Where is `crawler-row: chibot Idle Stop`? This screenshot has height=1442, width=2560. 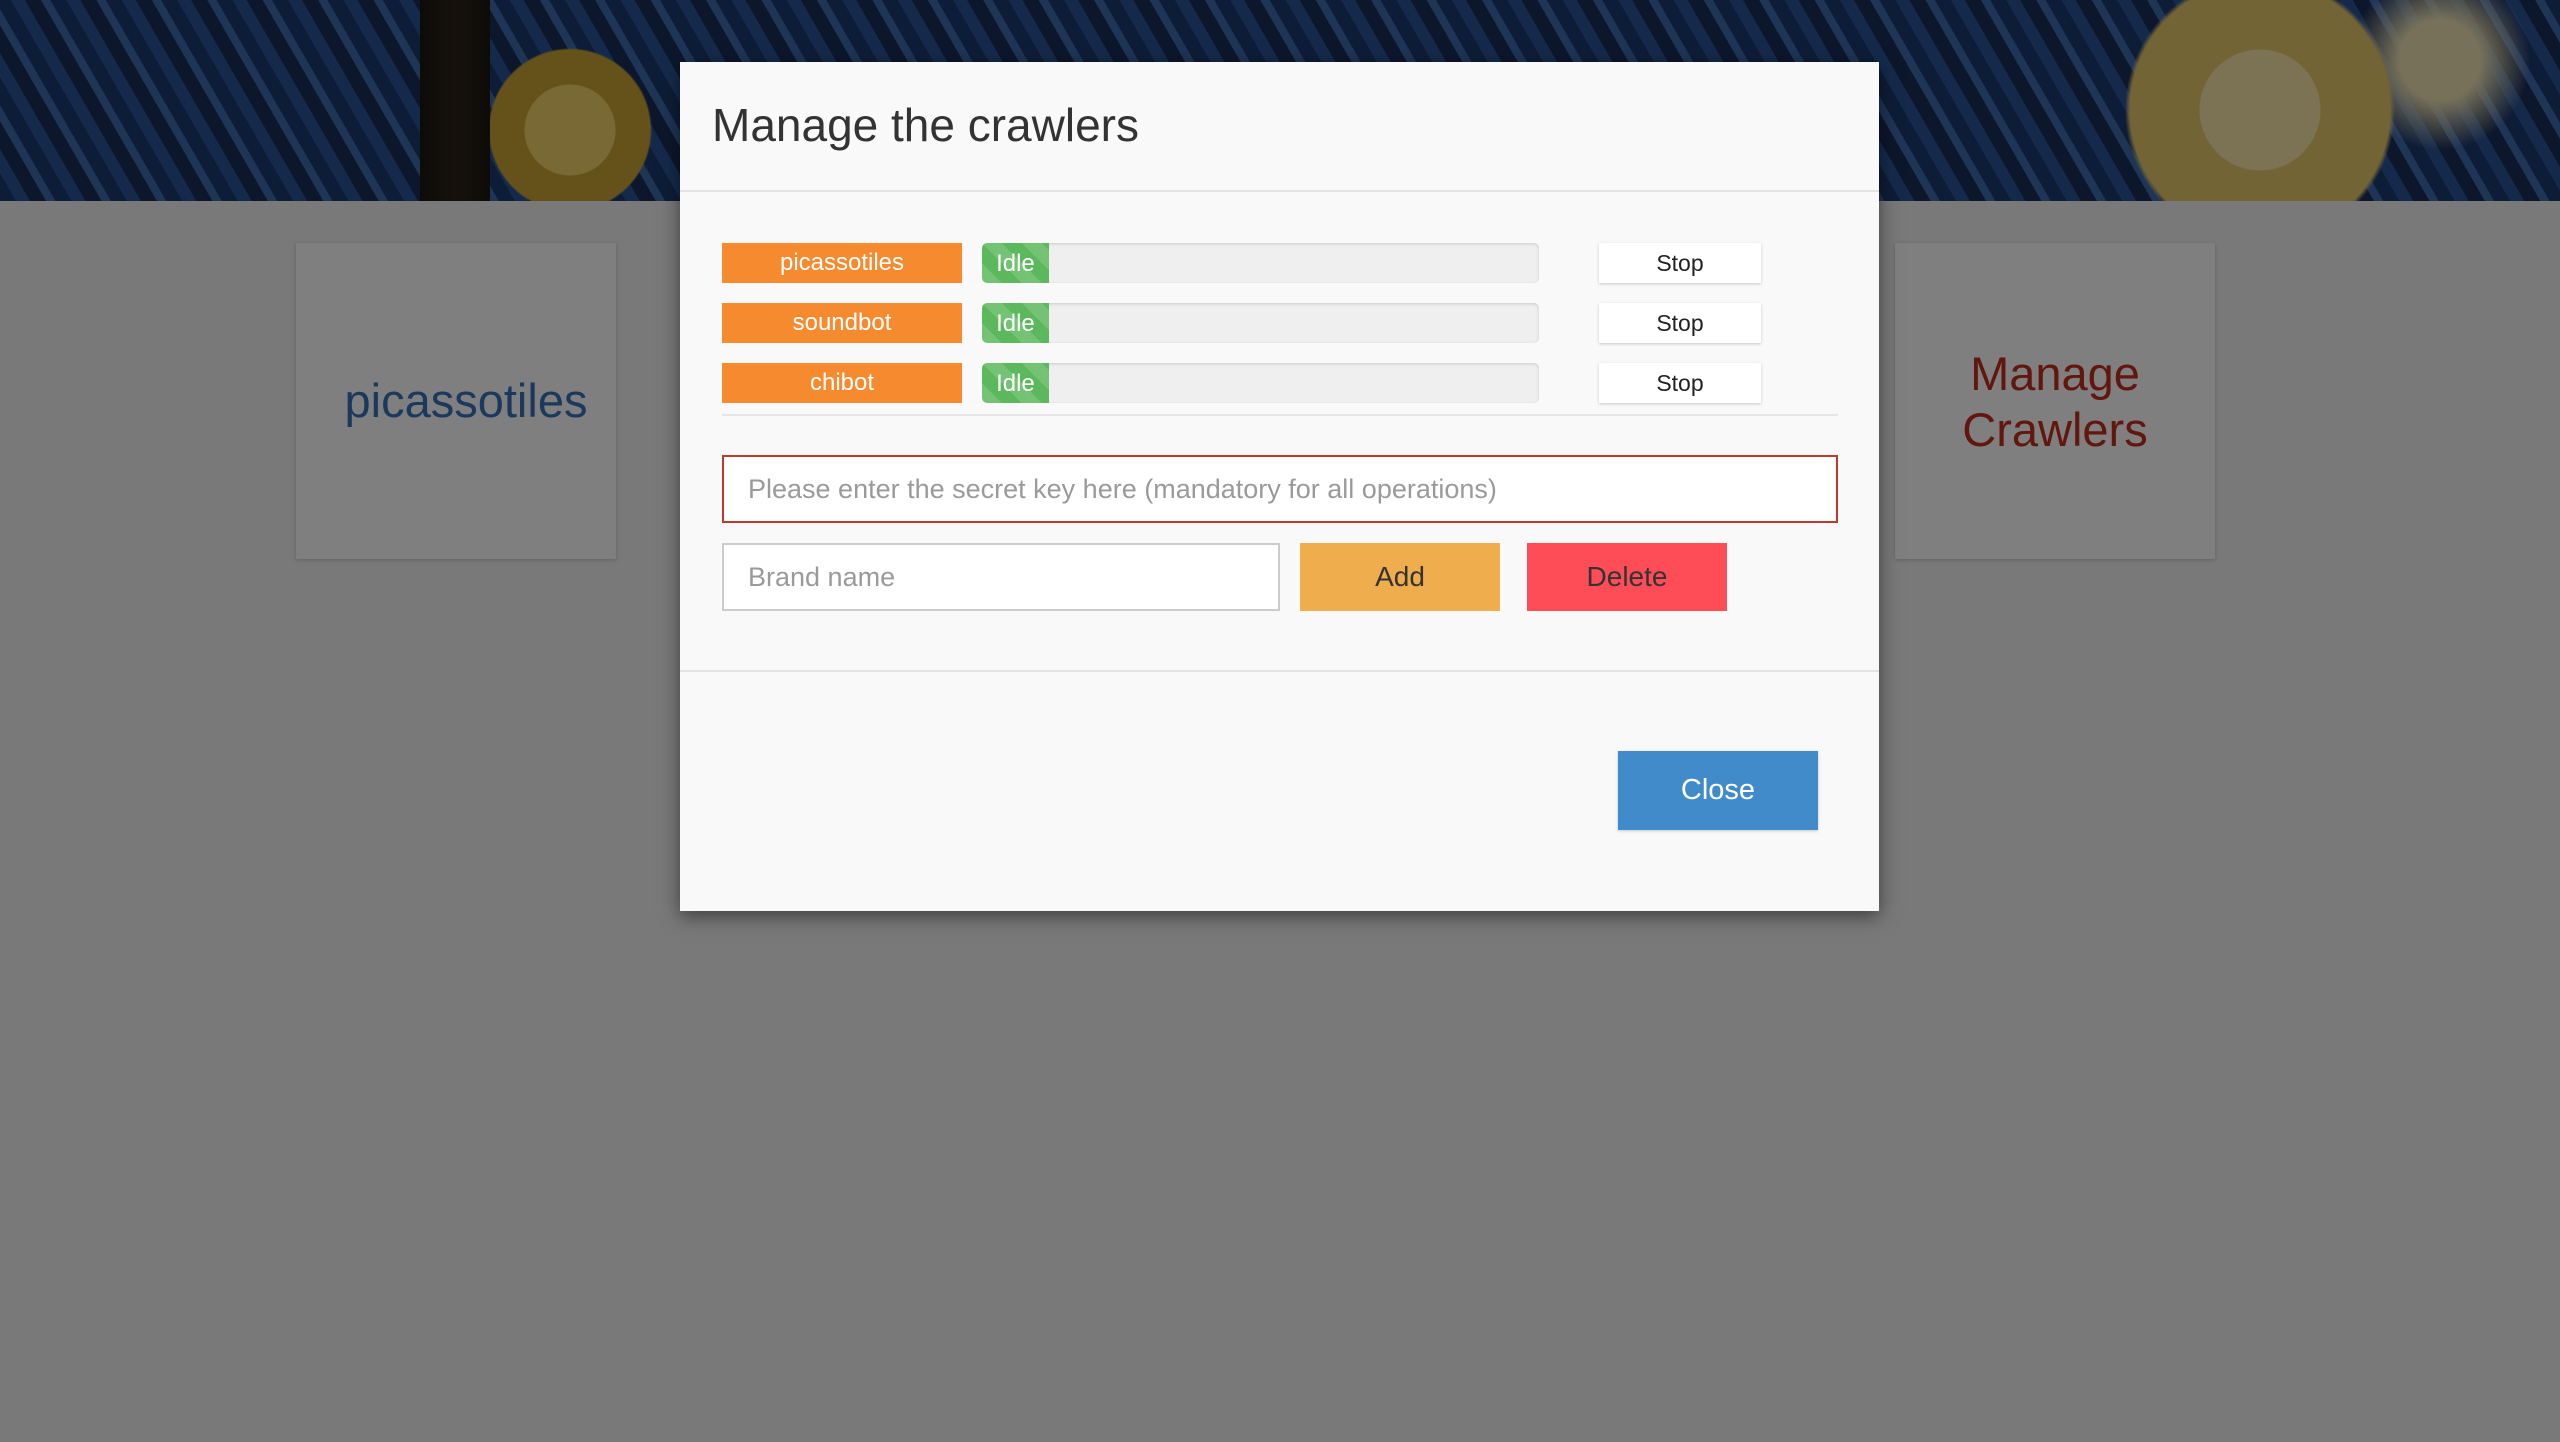 crawler-row: chibot Idle Stop is located at coordinates (1280, 383).